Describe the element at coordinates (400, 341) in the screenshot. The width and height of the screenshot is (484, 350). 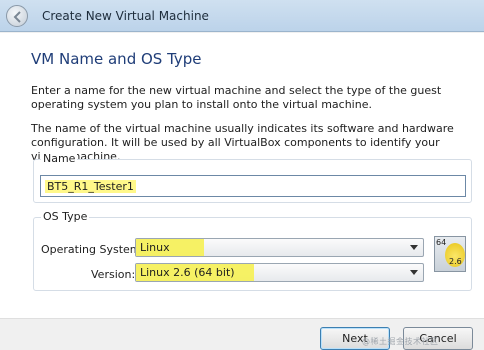
I see `watermark: @稀土掘金技术社区` at that location.